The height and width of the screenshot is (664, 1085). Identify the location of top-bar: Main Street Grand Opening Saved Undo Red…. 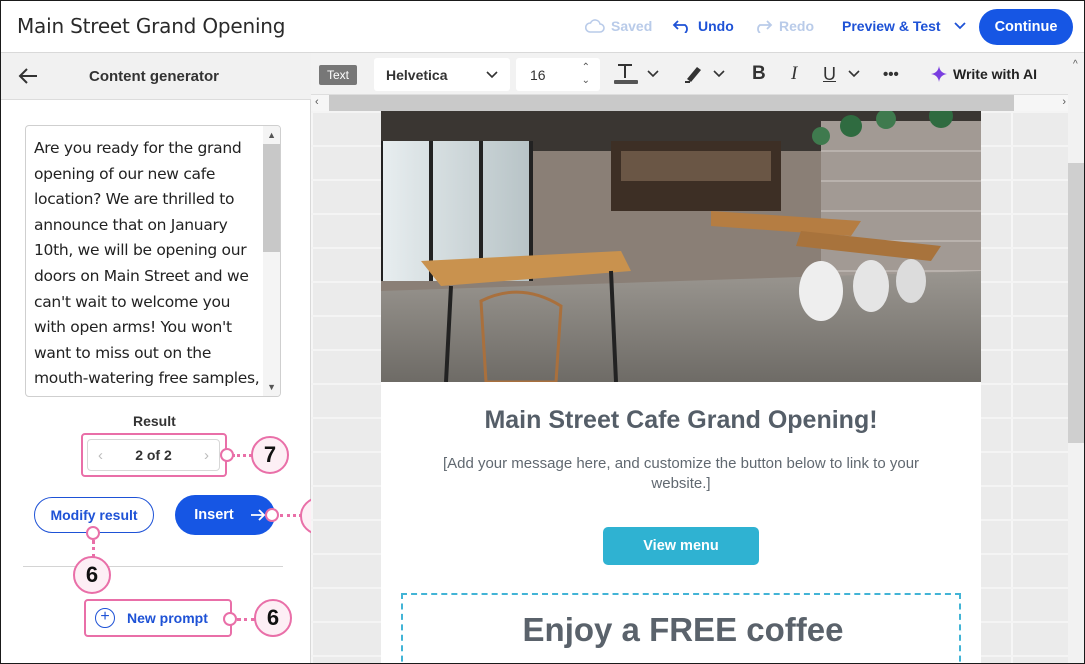
(542, 27).